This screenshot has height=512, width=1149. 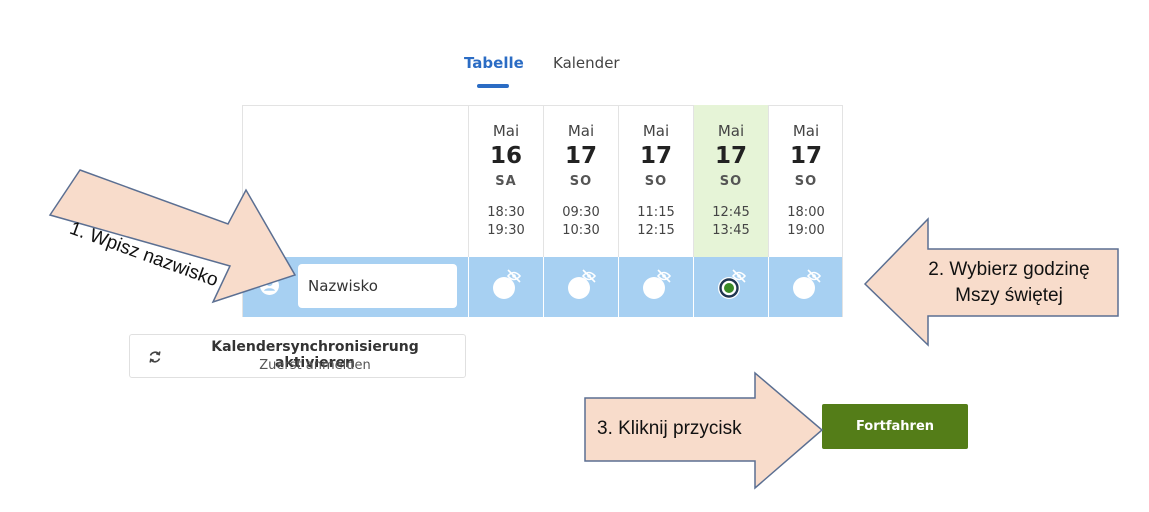 I want to click on annotation-step-3: 3. Kliknij przycisk, so click(x=669, y=428).